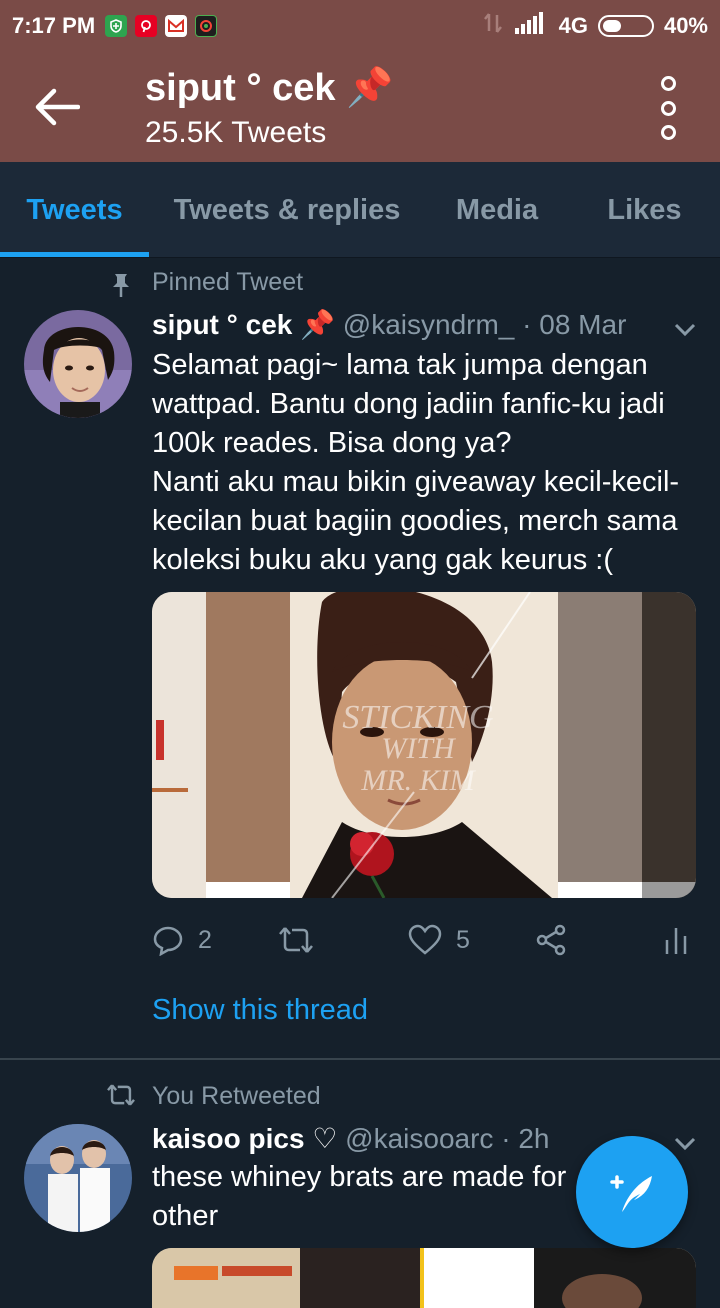 Image resolution: width=720 pixels, height=1308 pixels. What do you see at coordinates (685, 25) in the screenshot?
I see `battery-percent: 40%` at bounding box center [685, 25].